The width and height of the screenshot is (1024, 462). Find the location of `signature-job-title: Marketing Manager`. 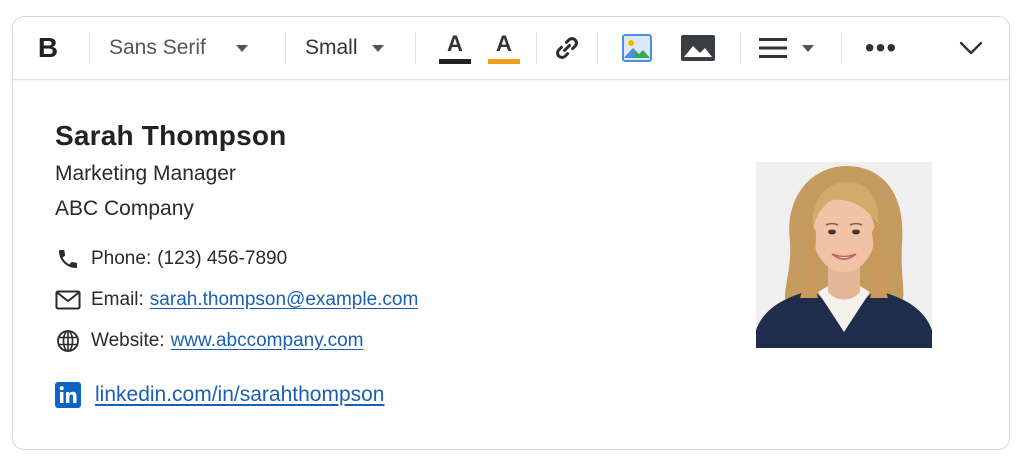

signature-job-title: Marketing Manager is located at coordinates (145, 173).